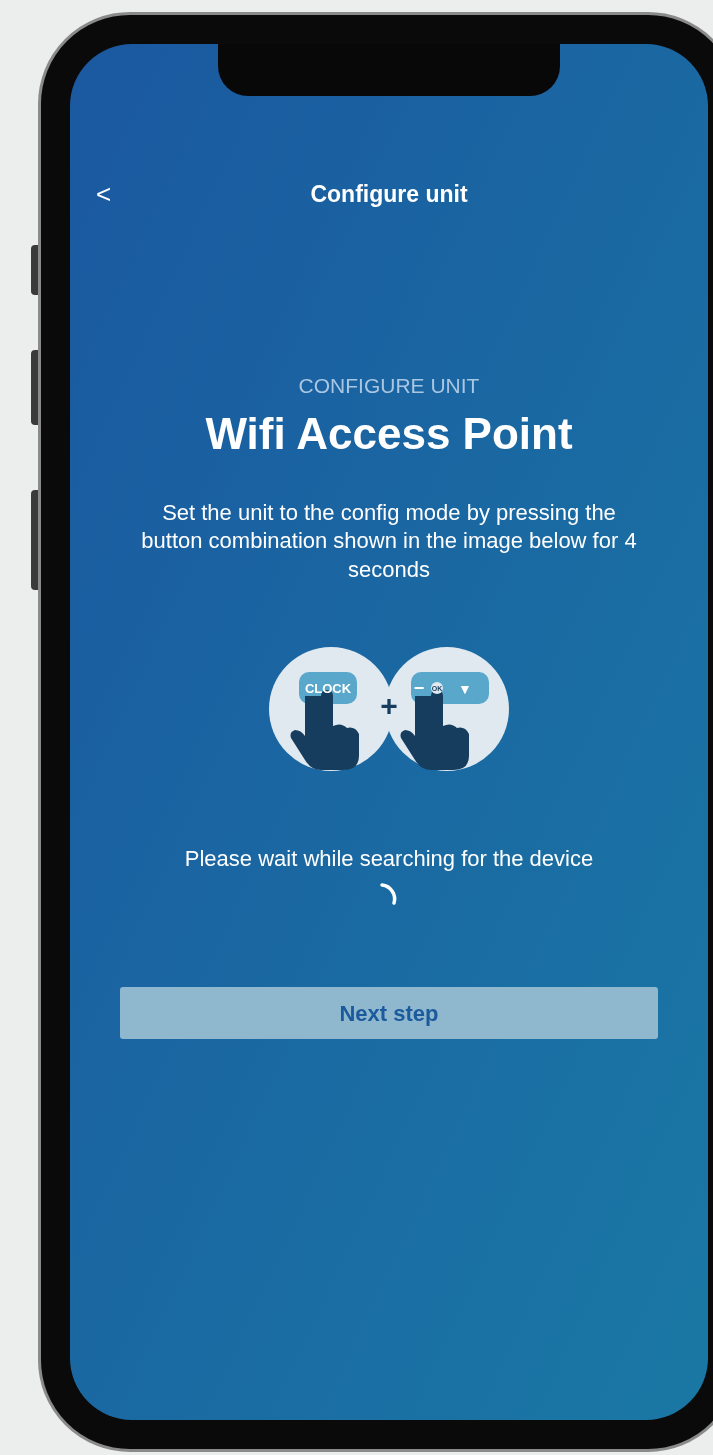 The image size is (713, 1455). I want to click on key-label: ▼, so click(465, 689).